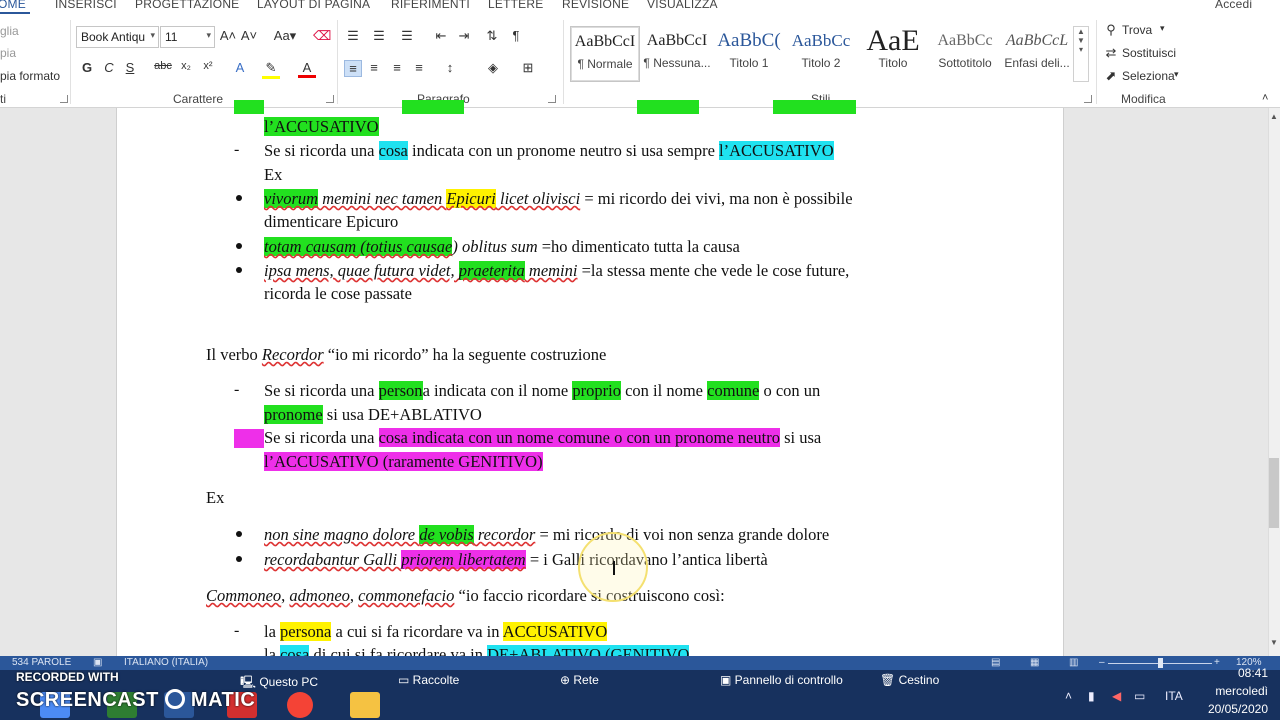 The image size is (1280, 720). What do you see at coordinates (9, 31) in the screenshot?
I see `cut-button: glia` at bounding box center [9, 31].